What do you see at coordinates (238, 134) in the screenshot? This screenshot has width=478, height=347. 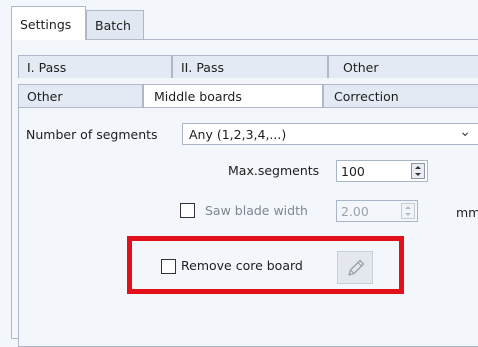 I see `segments-value: Any (1,2,3,4,...)` at bounding box center [238, 134].